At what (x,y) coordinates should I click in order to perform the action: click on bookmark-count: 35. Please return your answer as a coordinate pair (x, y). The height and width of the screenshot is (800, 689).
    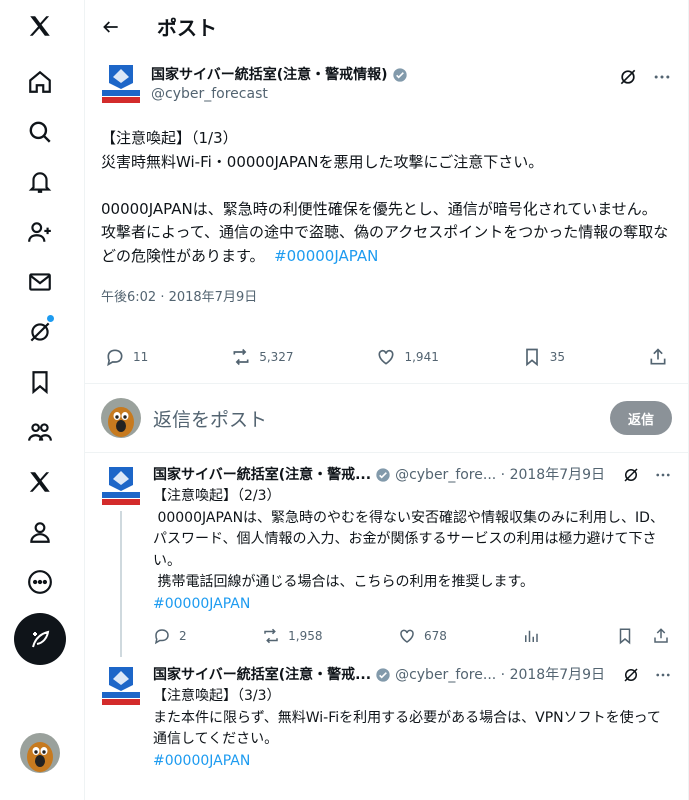
    Looking at the image, I should click on (557, 357).